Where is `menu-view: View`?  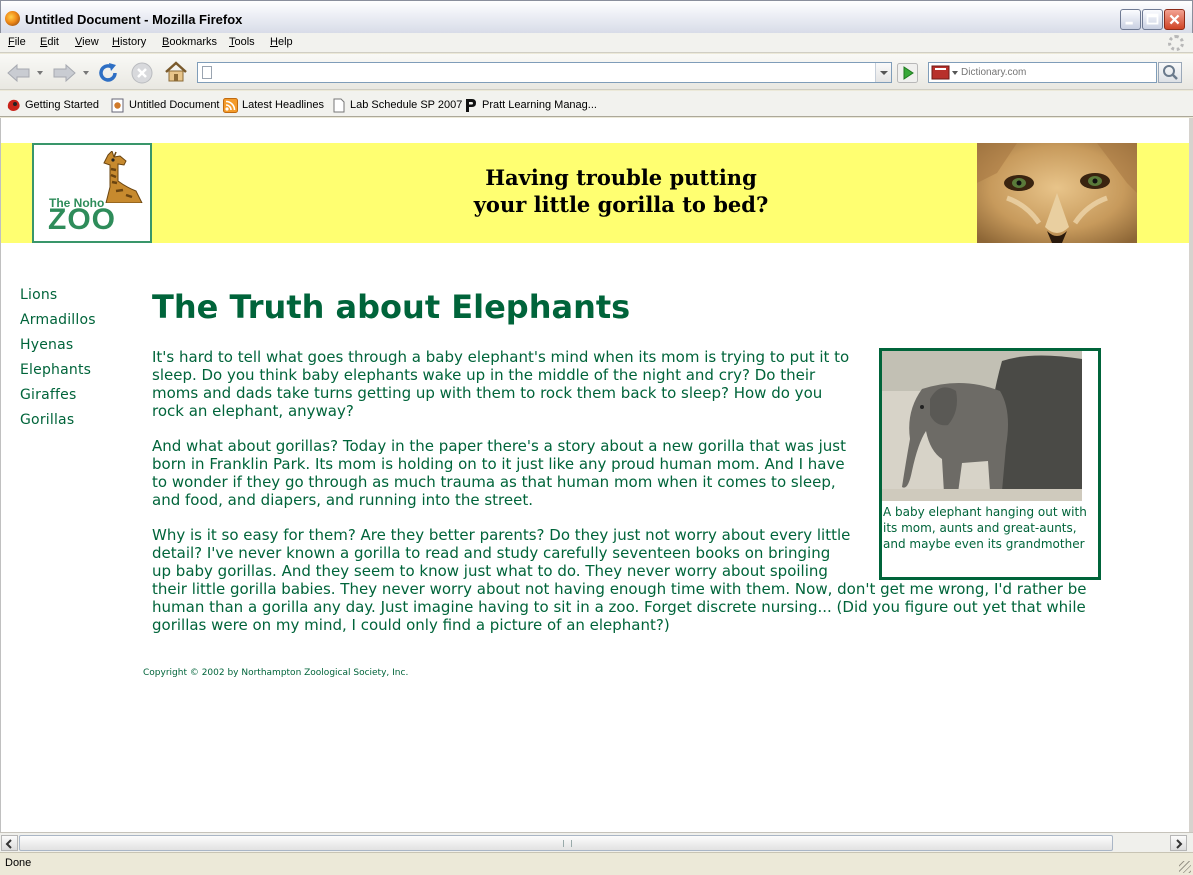 menu-view: View is located at coordinates (87, 42).